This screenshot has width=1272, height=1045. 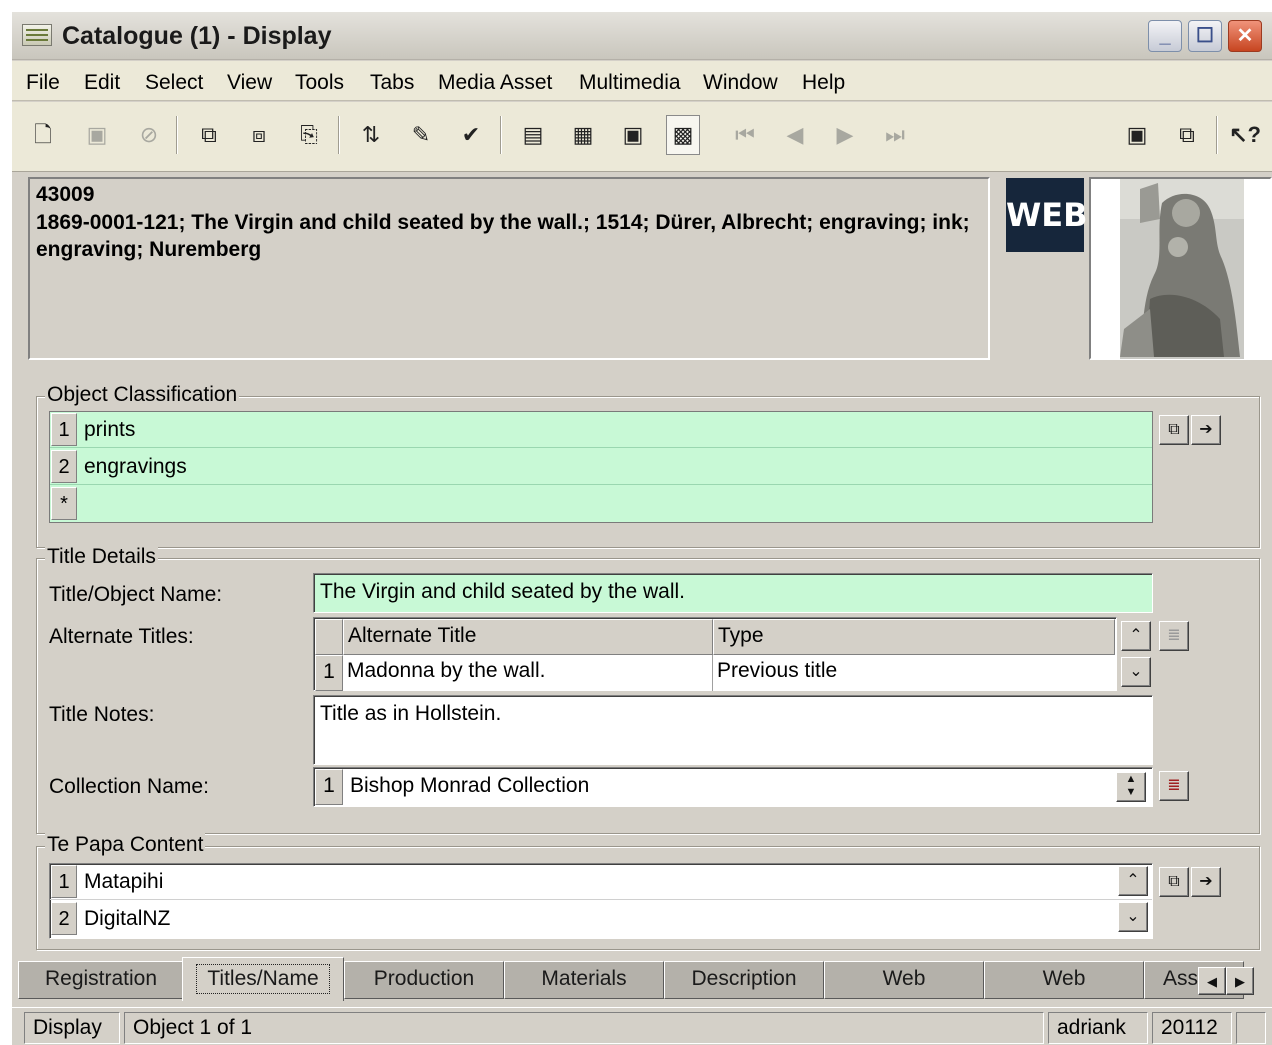 I want to click on record-id: 43009, so click(x=65, y=194).